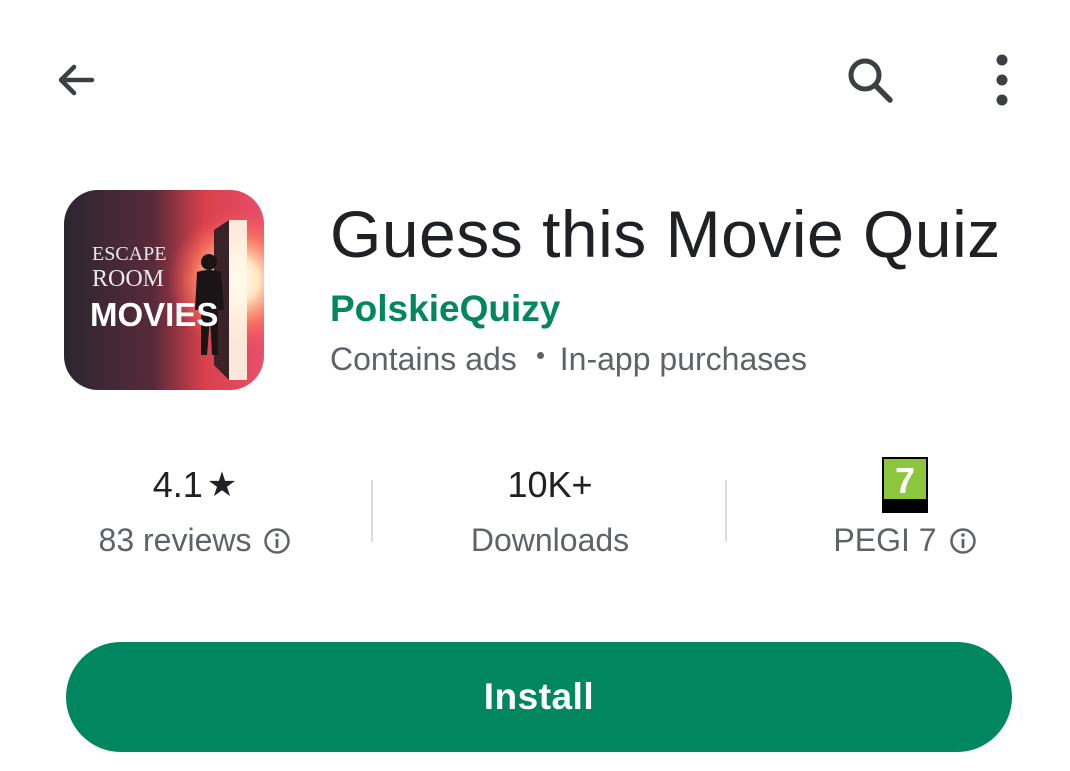  I want to click on install-button: Install, so click(539, 697).